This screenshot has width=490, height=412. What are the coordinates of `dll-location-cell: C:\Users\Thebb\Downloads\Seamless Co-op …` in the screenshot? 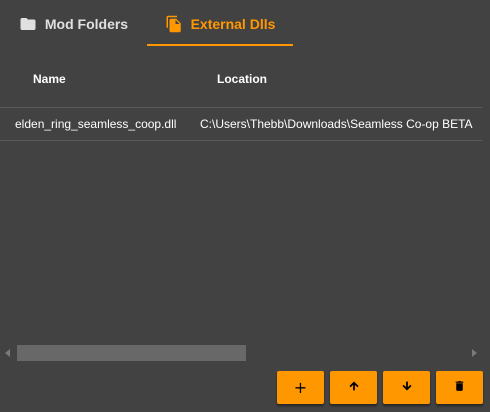 It's located at (336, 124).